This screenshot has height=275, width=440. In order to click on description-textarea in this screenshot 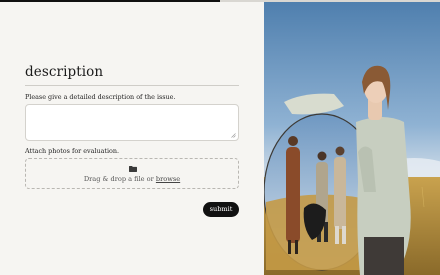, I will do `click(132, 122)`.